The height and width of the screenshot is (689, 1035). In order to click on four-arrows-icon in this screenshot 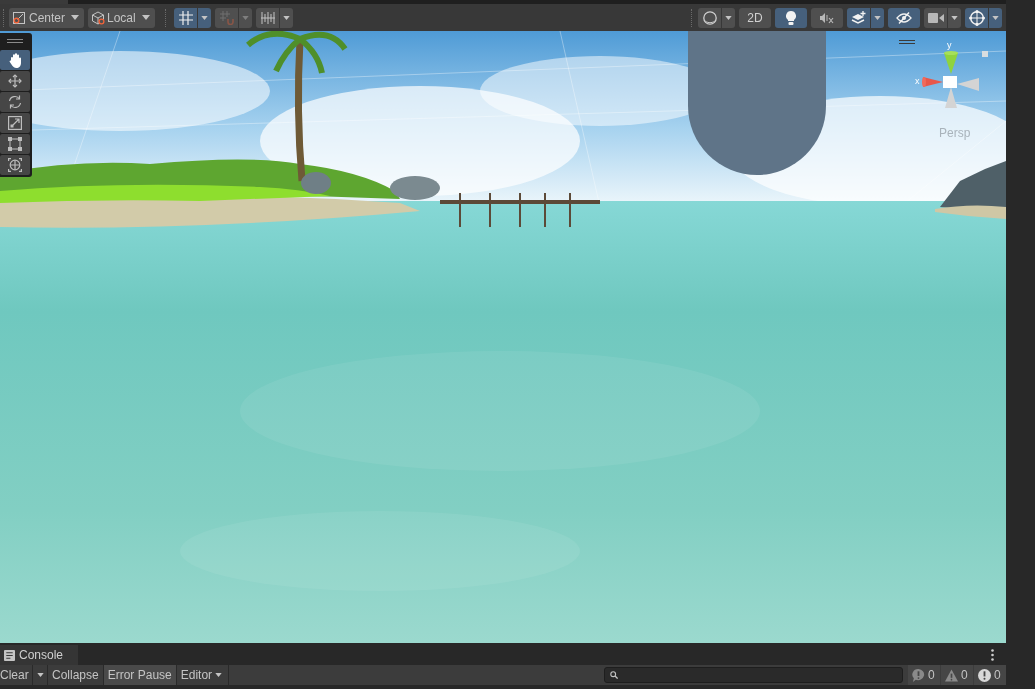, I will do `click(15, 81)`.